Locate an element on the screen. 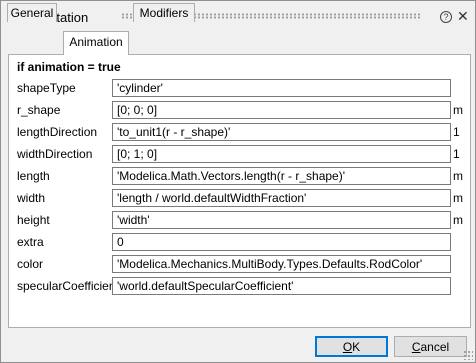 The height and width of the screenshot is (363, 476). help-icon: ? is located at coordinates (446, 17).